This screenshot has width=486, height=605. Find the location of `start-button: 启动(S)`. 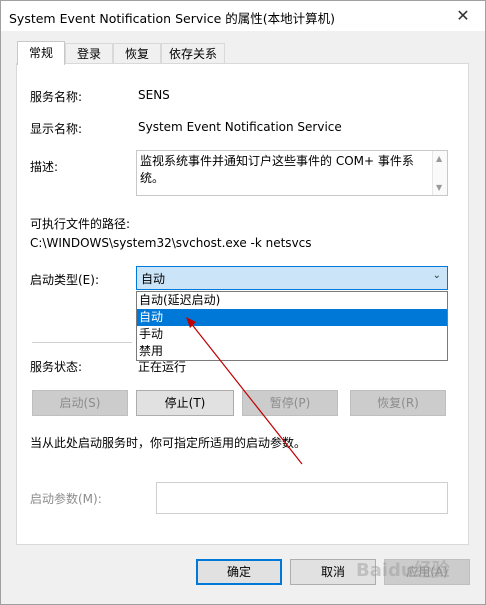

start-button: 启动(S) is located at coordinates (80, 403).